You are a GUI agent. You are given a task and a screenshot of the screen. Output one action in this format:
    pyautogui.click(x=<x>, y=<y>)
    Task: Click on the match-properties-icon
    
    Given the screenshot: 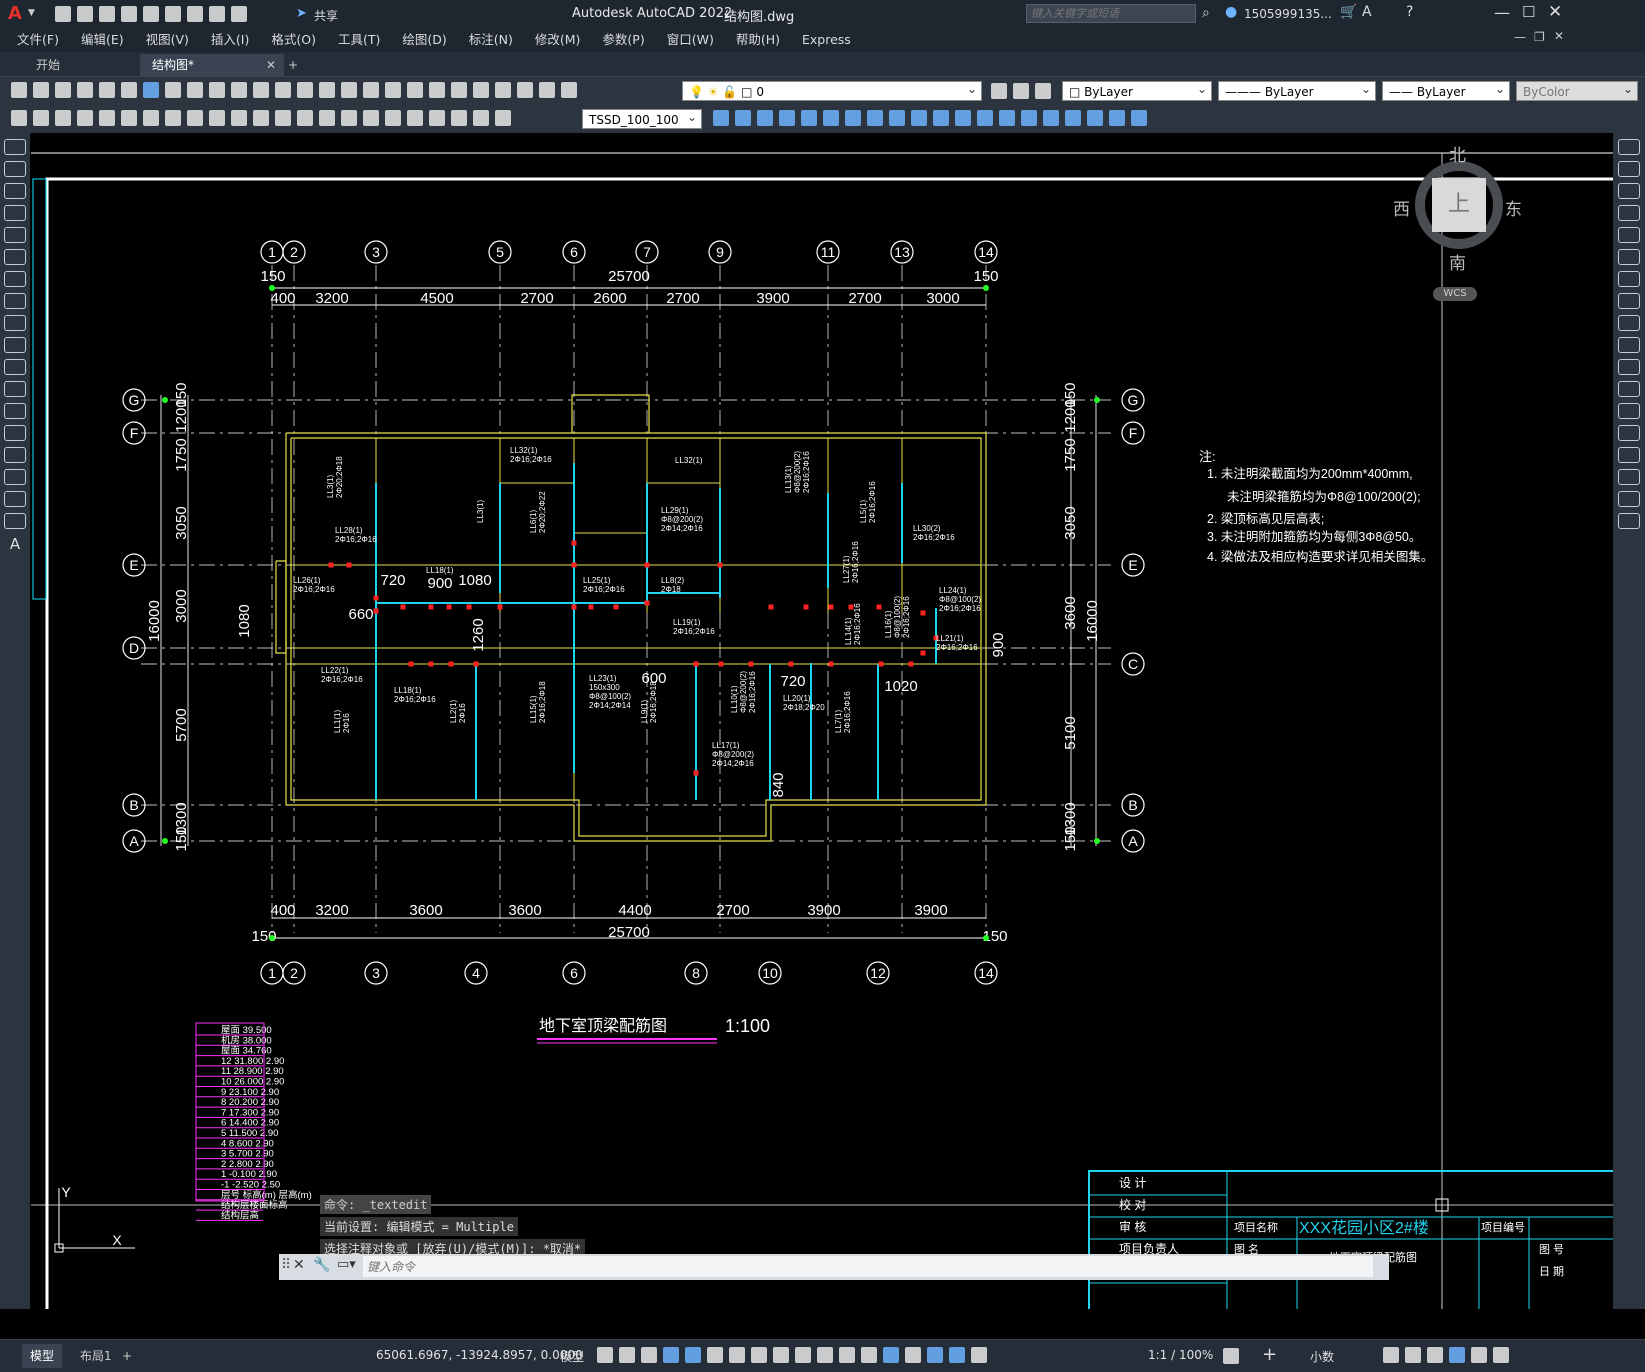 What is the action you would take?
    pyautogui.click(x=239, y=90)
    